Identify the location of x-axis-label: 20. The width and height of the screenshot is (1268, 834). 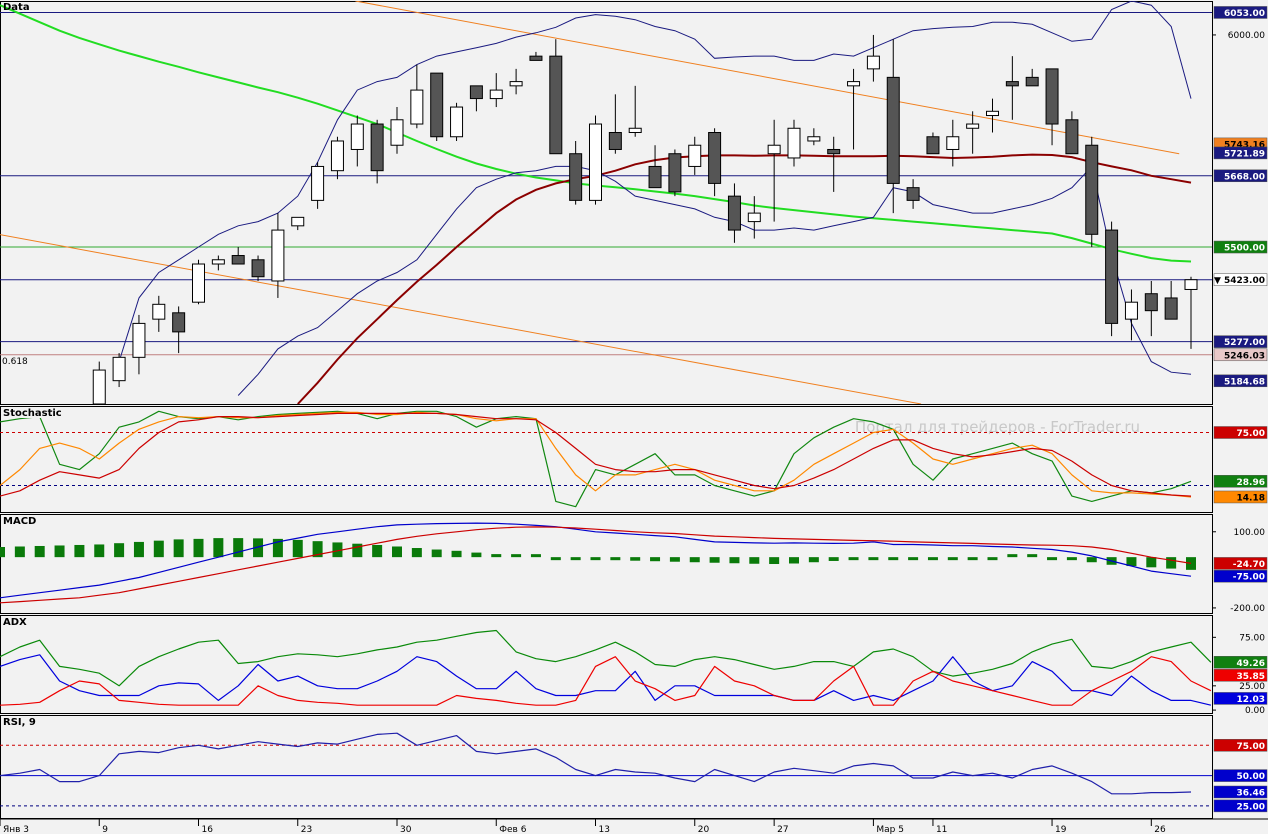
(704, 829).